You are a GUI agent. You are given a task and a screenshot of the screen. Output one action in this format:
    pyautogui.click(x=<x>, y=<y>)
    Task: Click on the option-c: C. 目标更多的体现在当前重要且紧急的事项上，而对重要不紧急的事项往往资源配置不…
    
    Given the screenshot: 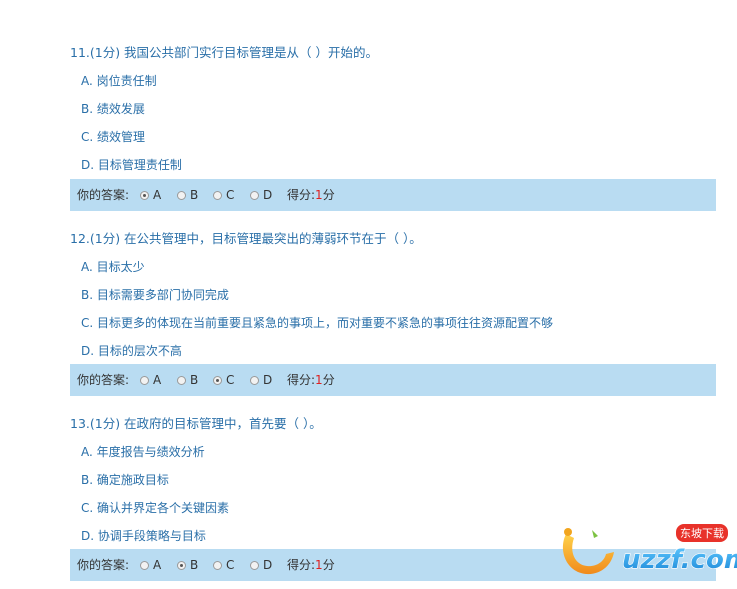 What is the action you would take?
    pyautogui.click(x=317, y=323)
    